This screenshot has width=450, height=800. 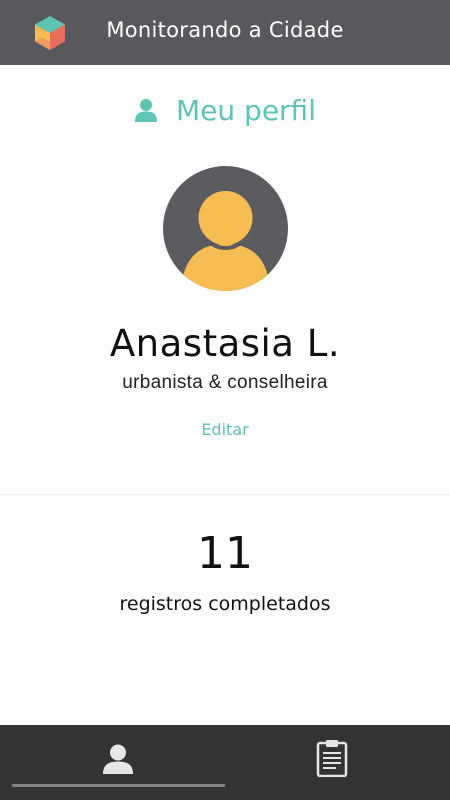 I want to click on edit-profile-link: Editar, so click(x=224, y=429).